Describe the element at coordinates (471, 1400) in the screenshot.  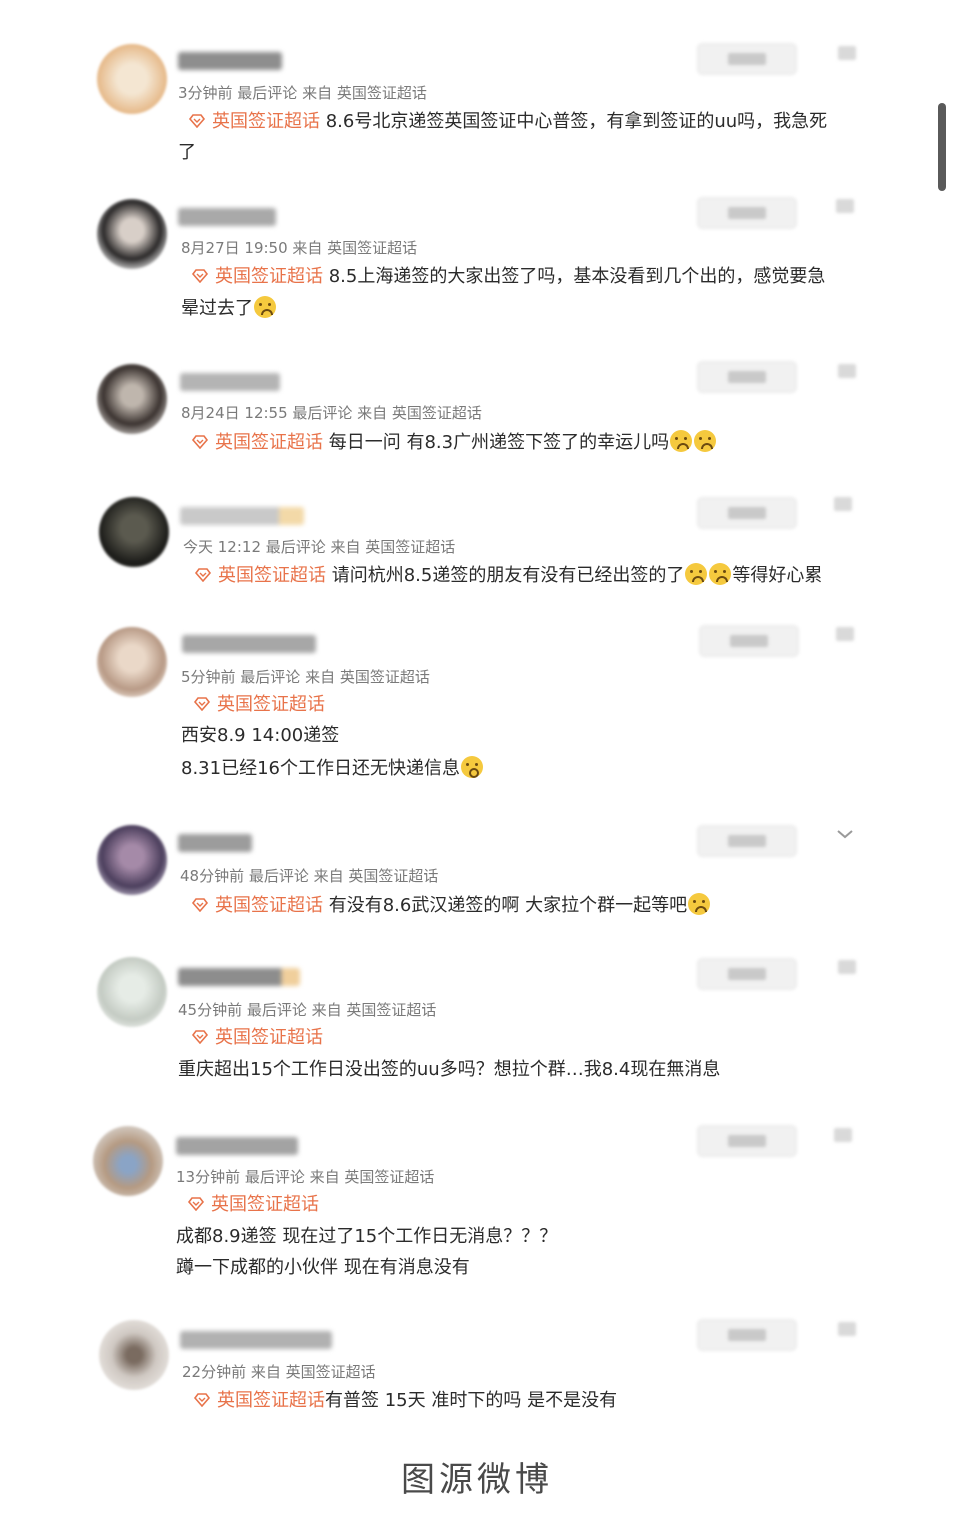
I see `post-text-line: 有普签 15天 准时下的吗 是不是没有` at that location.